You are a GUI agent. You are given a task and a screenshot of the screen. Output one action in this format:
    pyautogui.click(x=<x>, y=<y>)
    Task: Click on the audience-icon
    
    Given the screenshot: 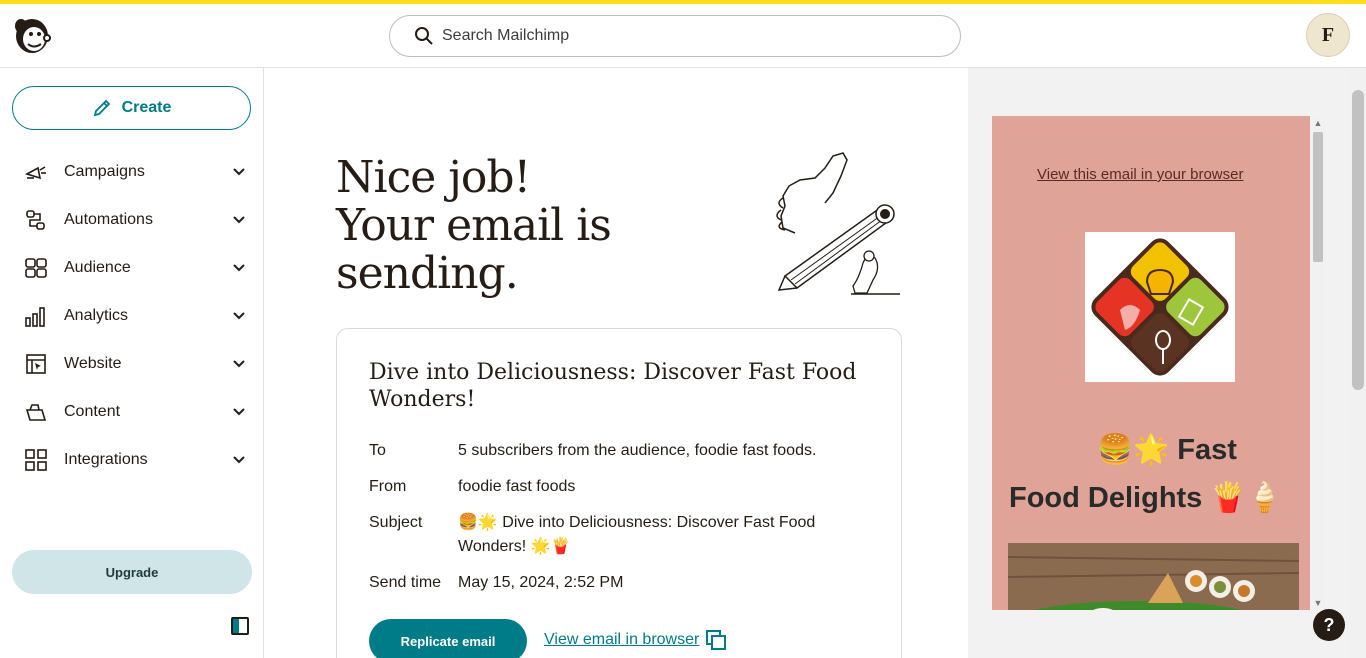 What is the action you would take?
    pyautogui.click(x=36, y=268)
    